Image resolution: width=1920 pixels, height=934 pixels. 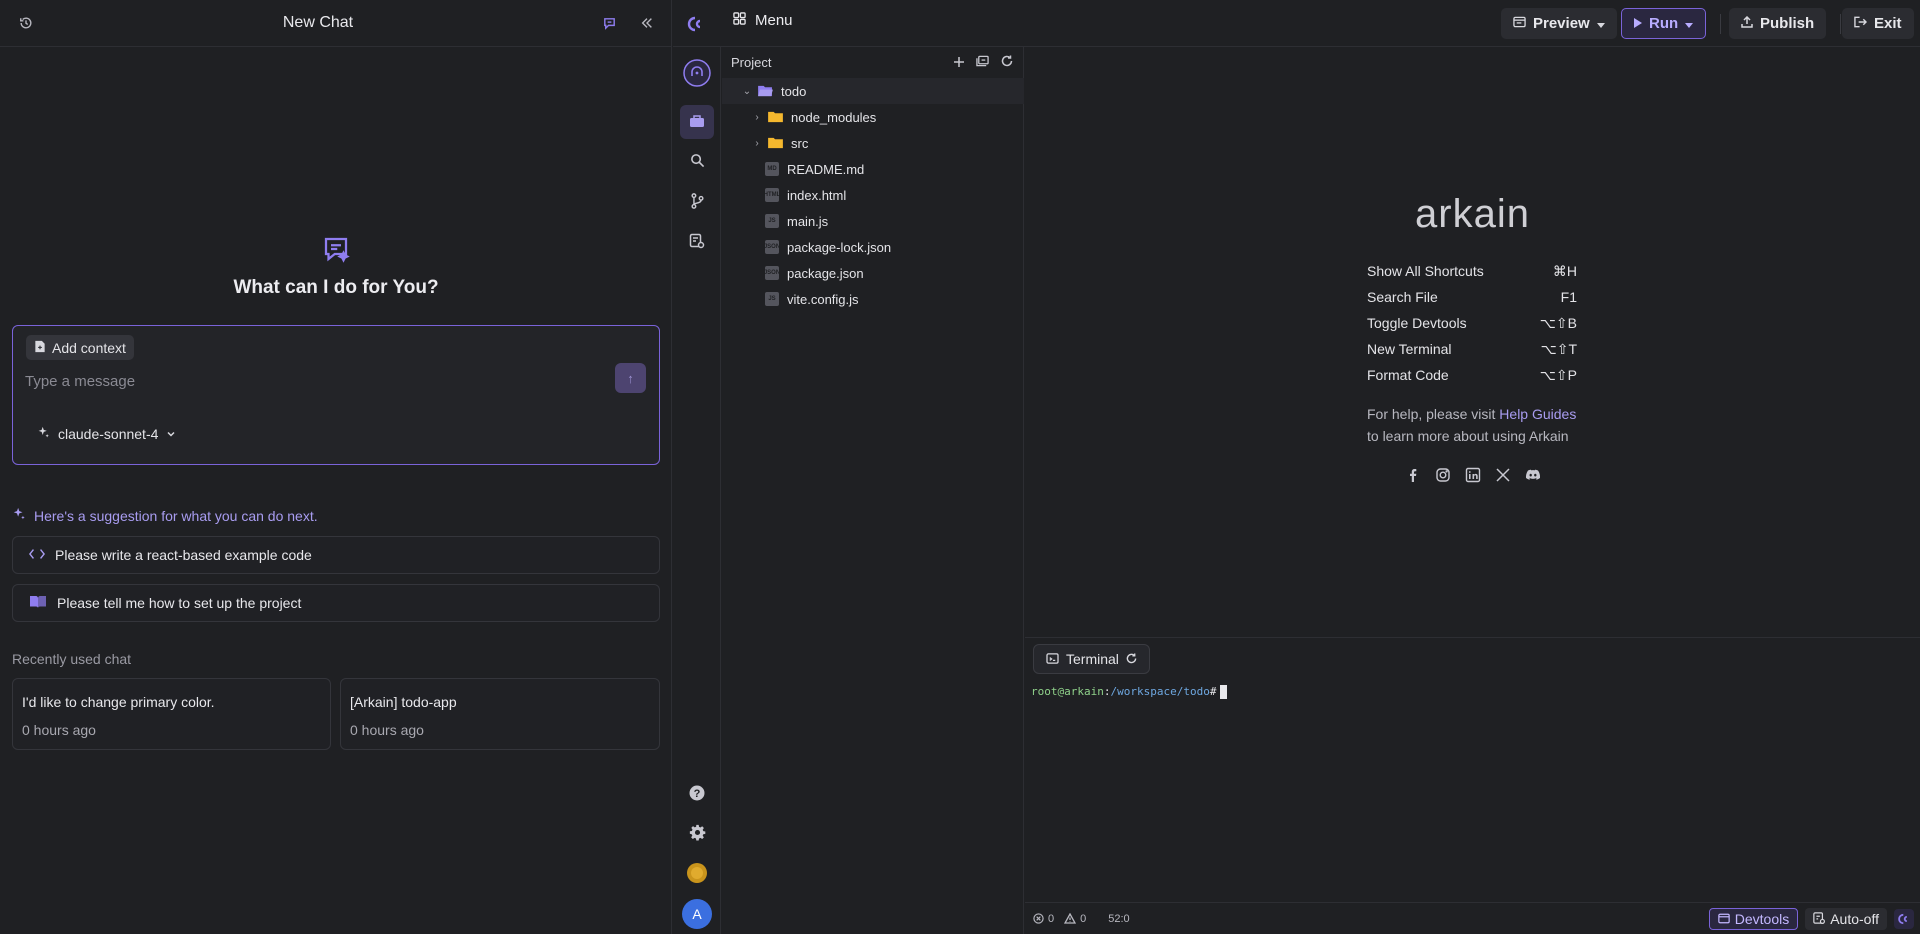 What do you see at coordinates (26, 23) in the screenshot?
I see `history-icon` at bounding box center [26, 23].